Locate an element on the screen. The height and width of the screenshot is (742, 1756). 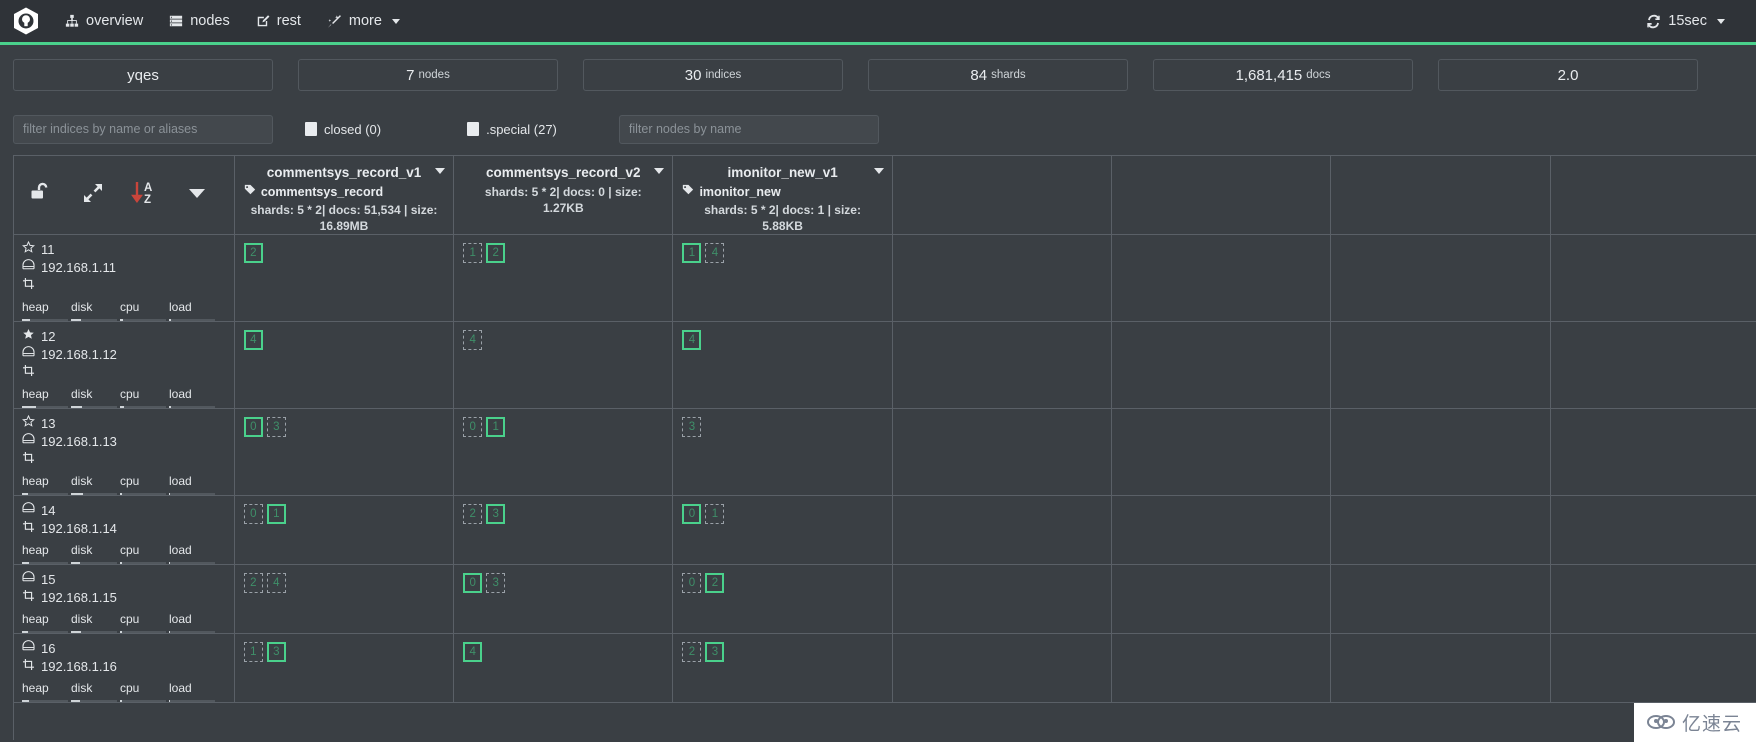
expand-button is located at coordinates (93, 195).